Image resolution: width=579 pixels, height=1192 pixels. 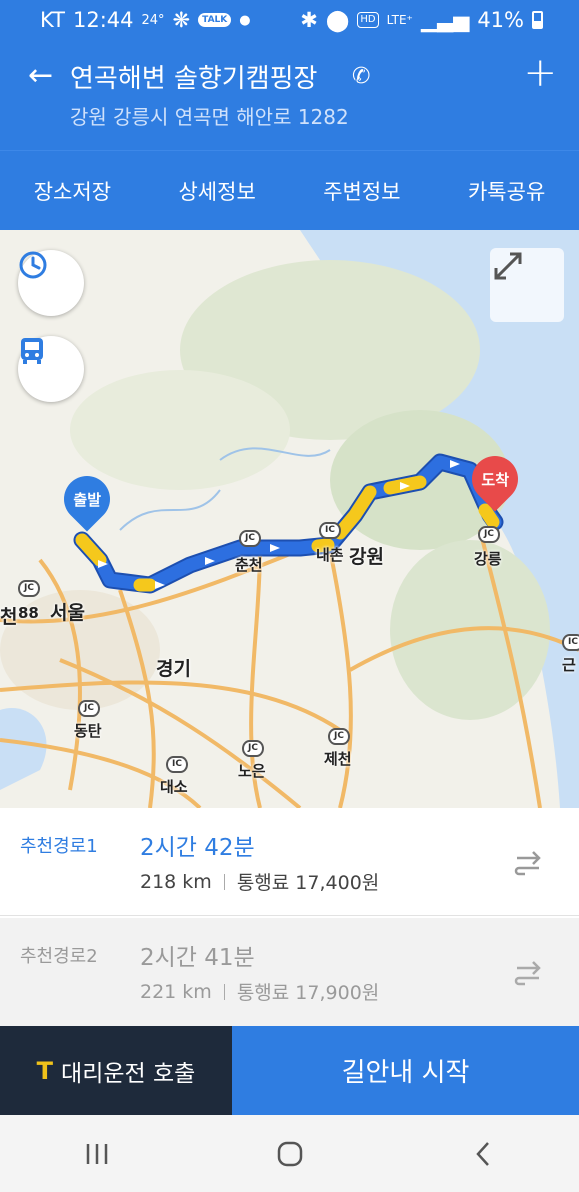 I want to click on signal-icon: ▁▃▅, so click(x=445, y=20).